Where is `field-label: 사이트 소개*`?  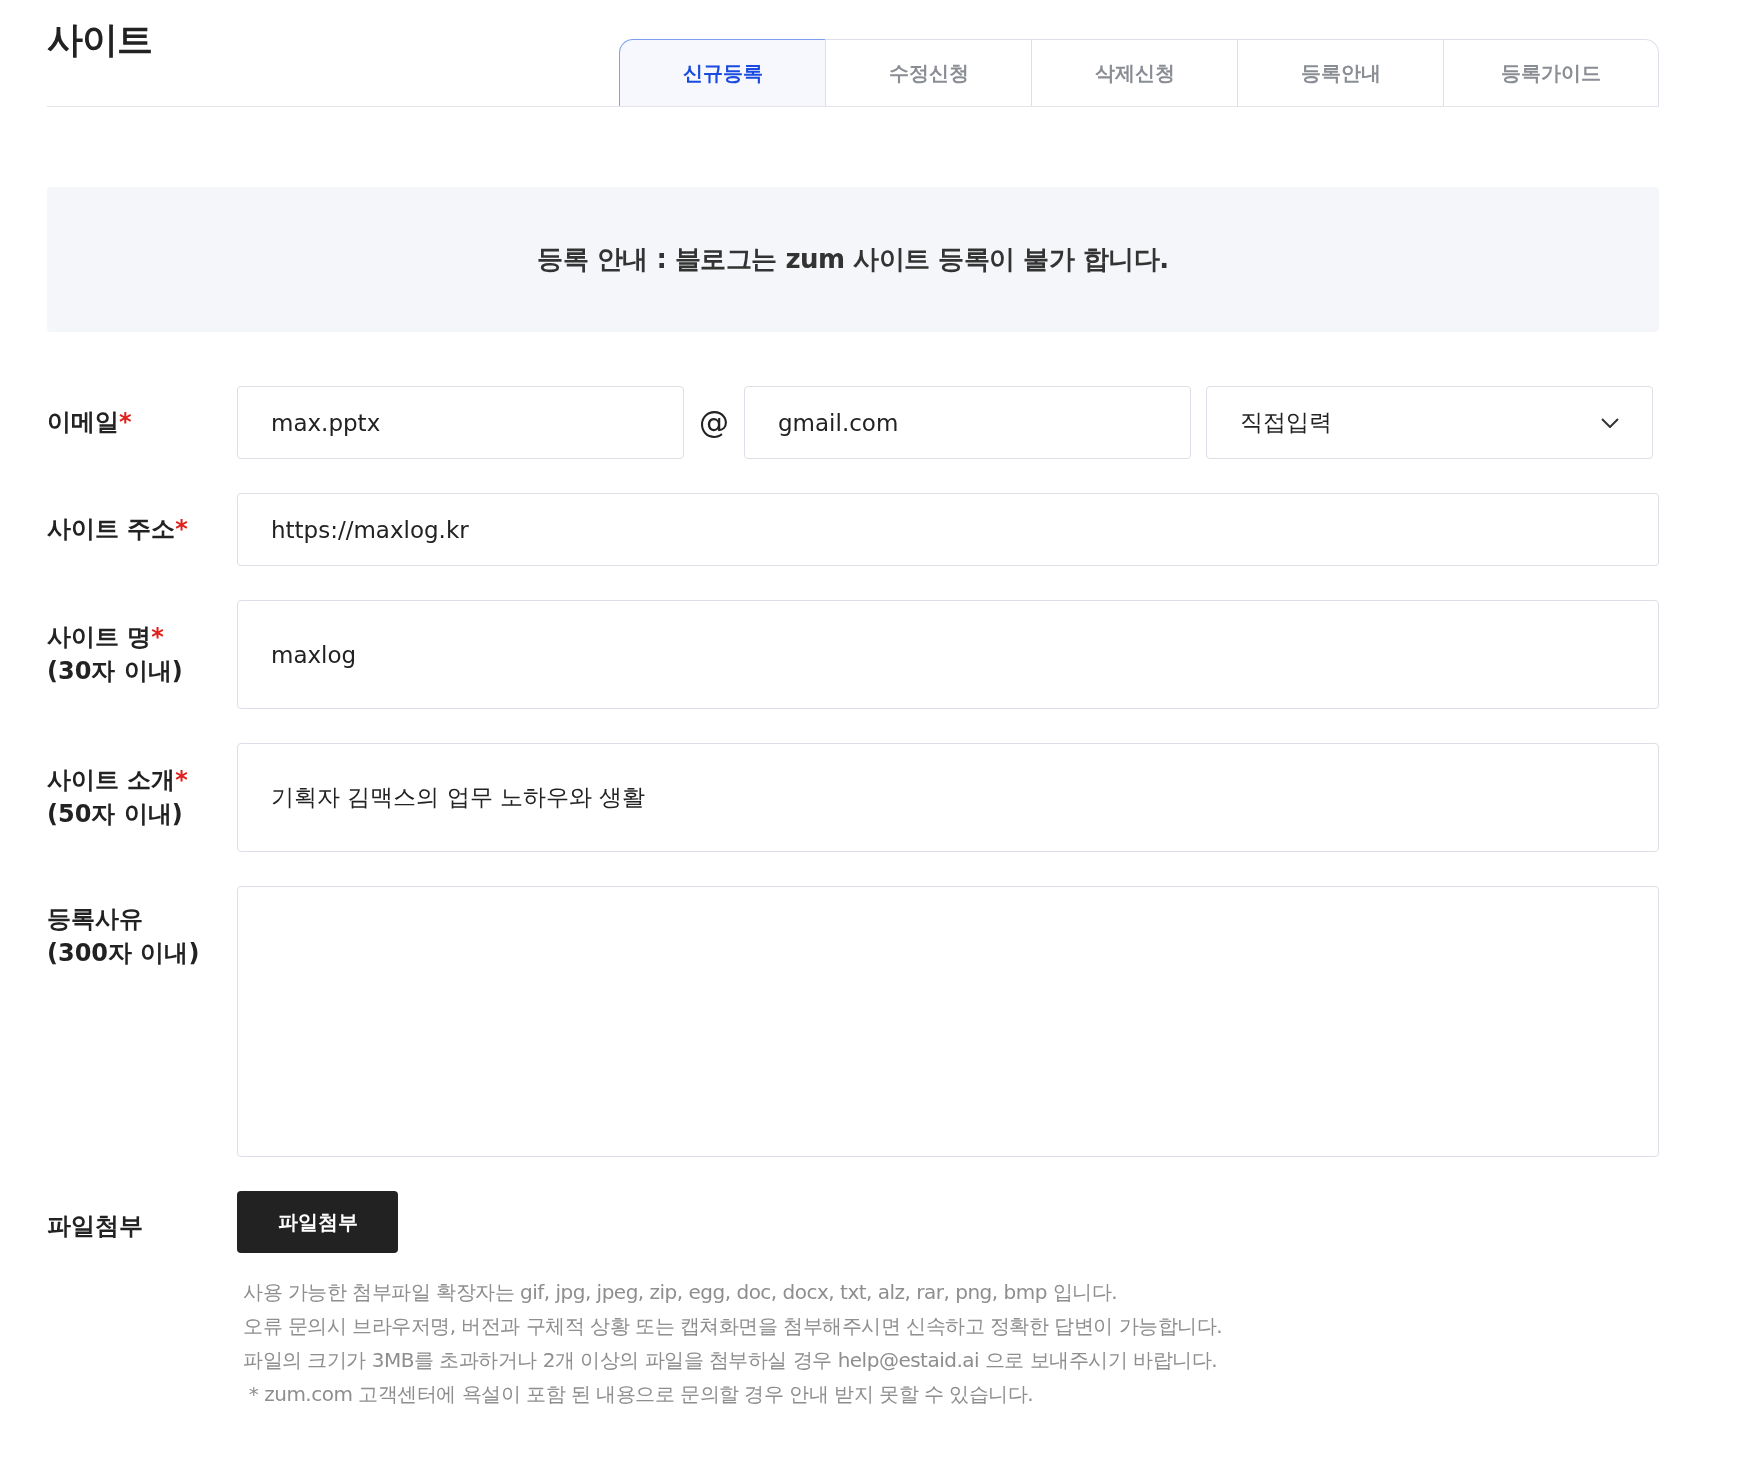
field-label: 사이트 소개* is located at coordinates (118, 780).